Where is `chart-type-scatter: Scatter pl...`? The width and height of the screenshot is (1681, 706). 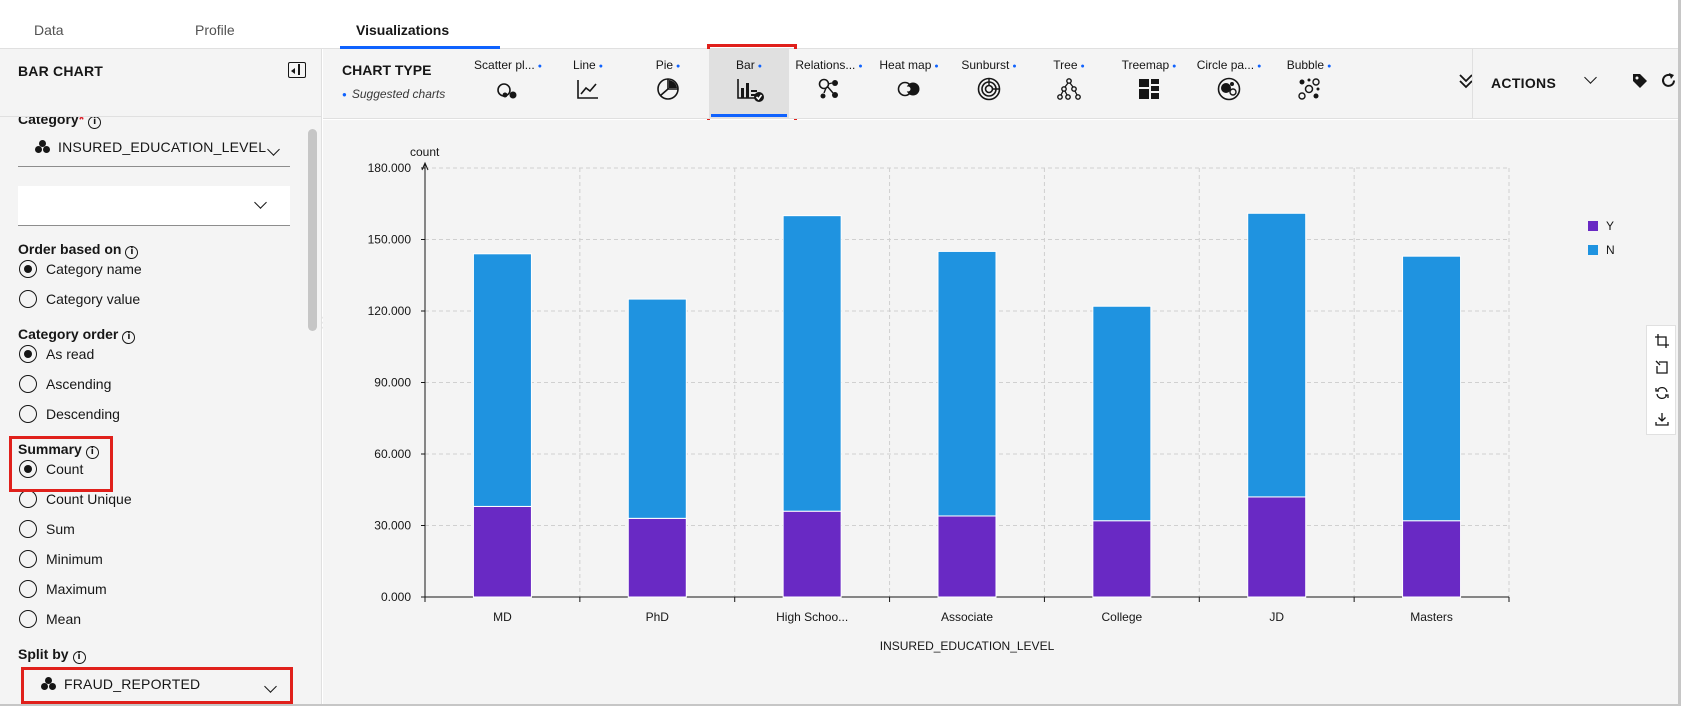
chart-type-scatter: Scatter pl... is located at coordinates (508, 84).